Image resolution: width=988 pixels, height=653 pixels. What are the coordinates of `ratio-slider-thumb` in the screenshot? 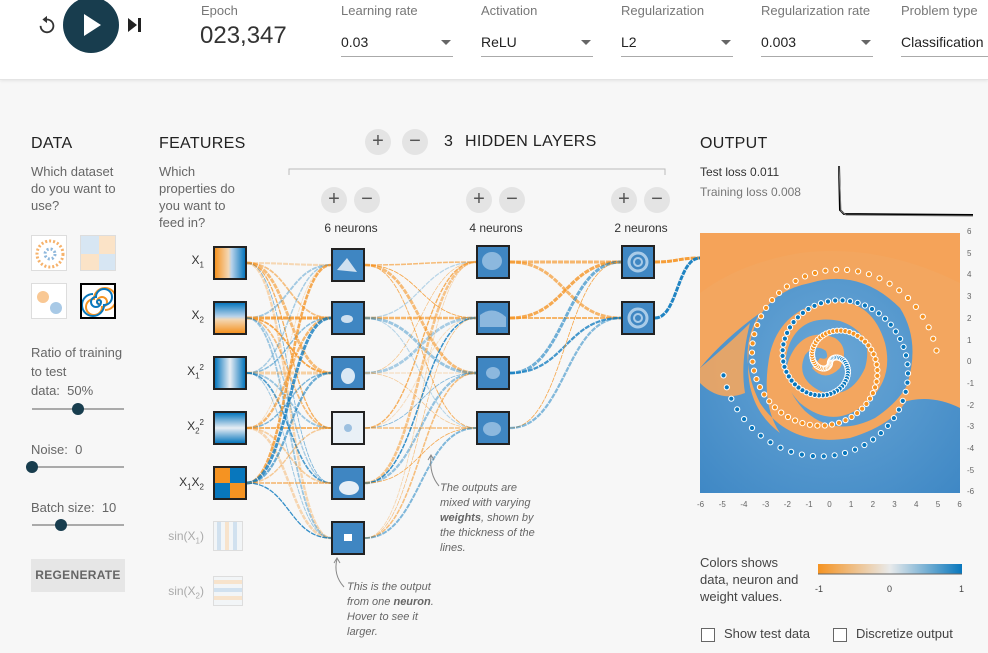 It's located at (78, 409).